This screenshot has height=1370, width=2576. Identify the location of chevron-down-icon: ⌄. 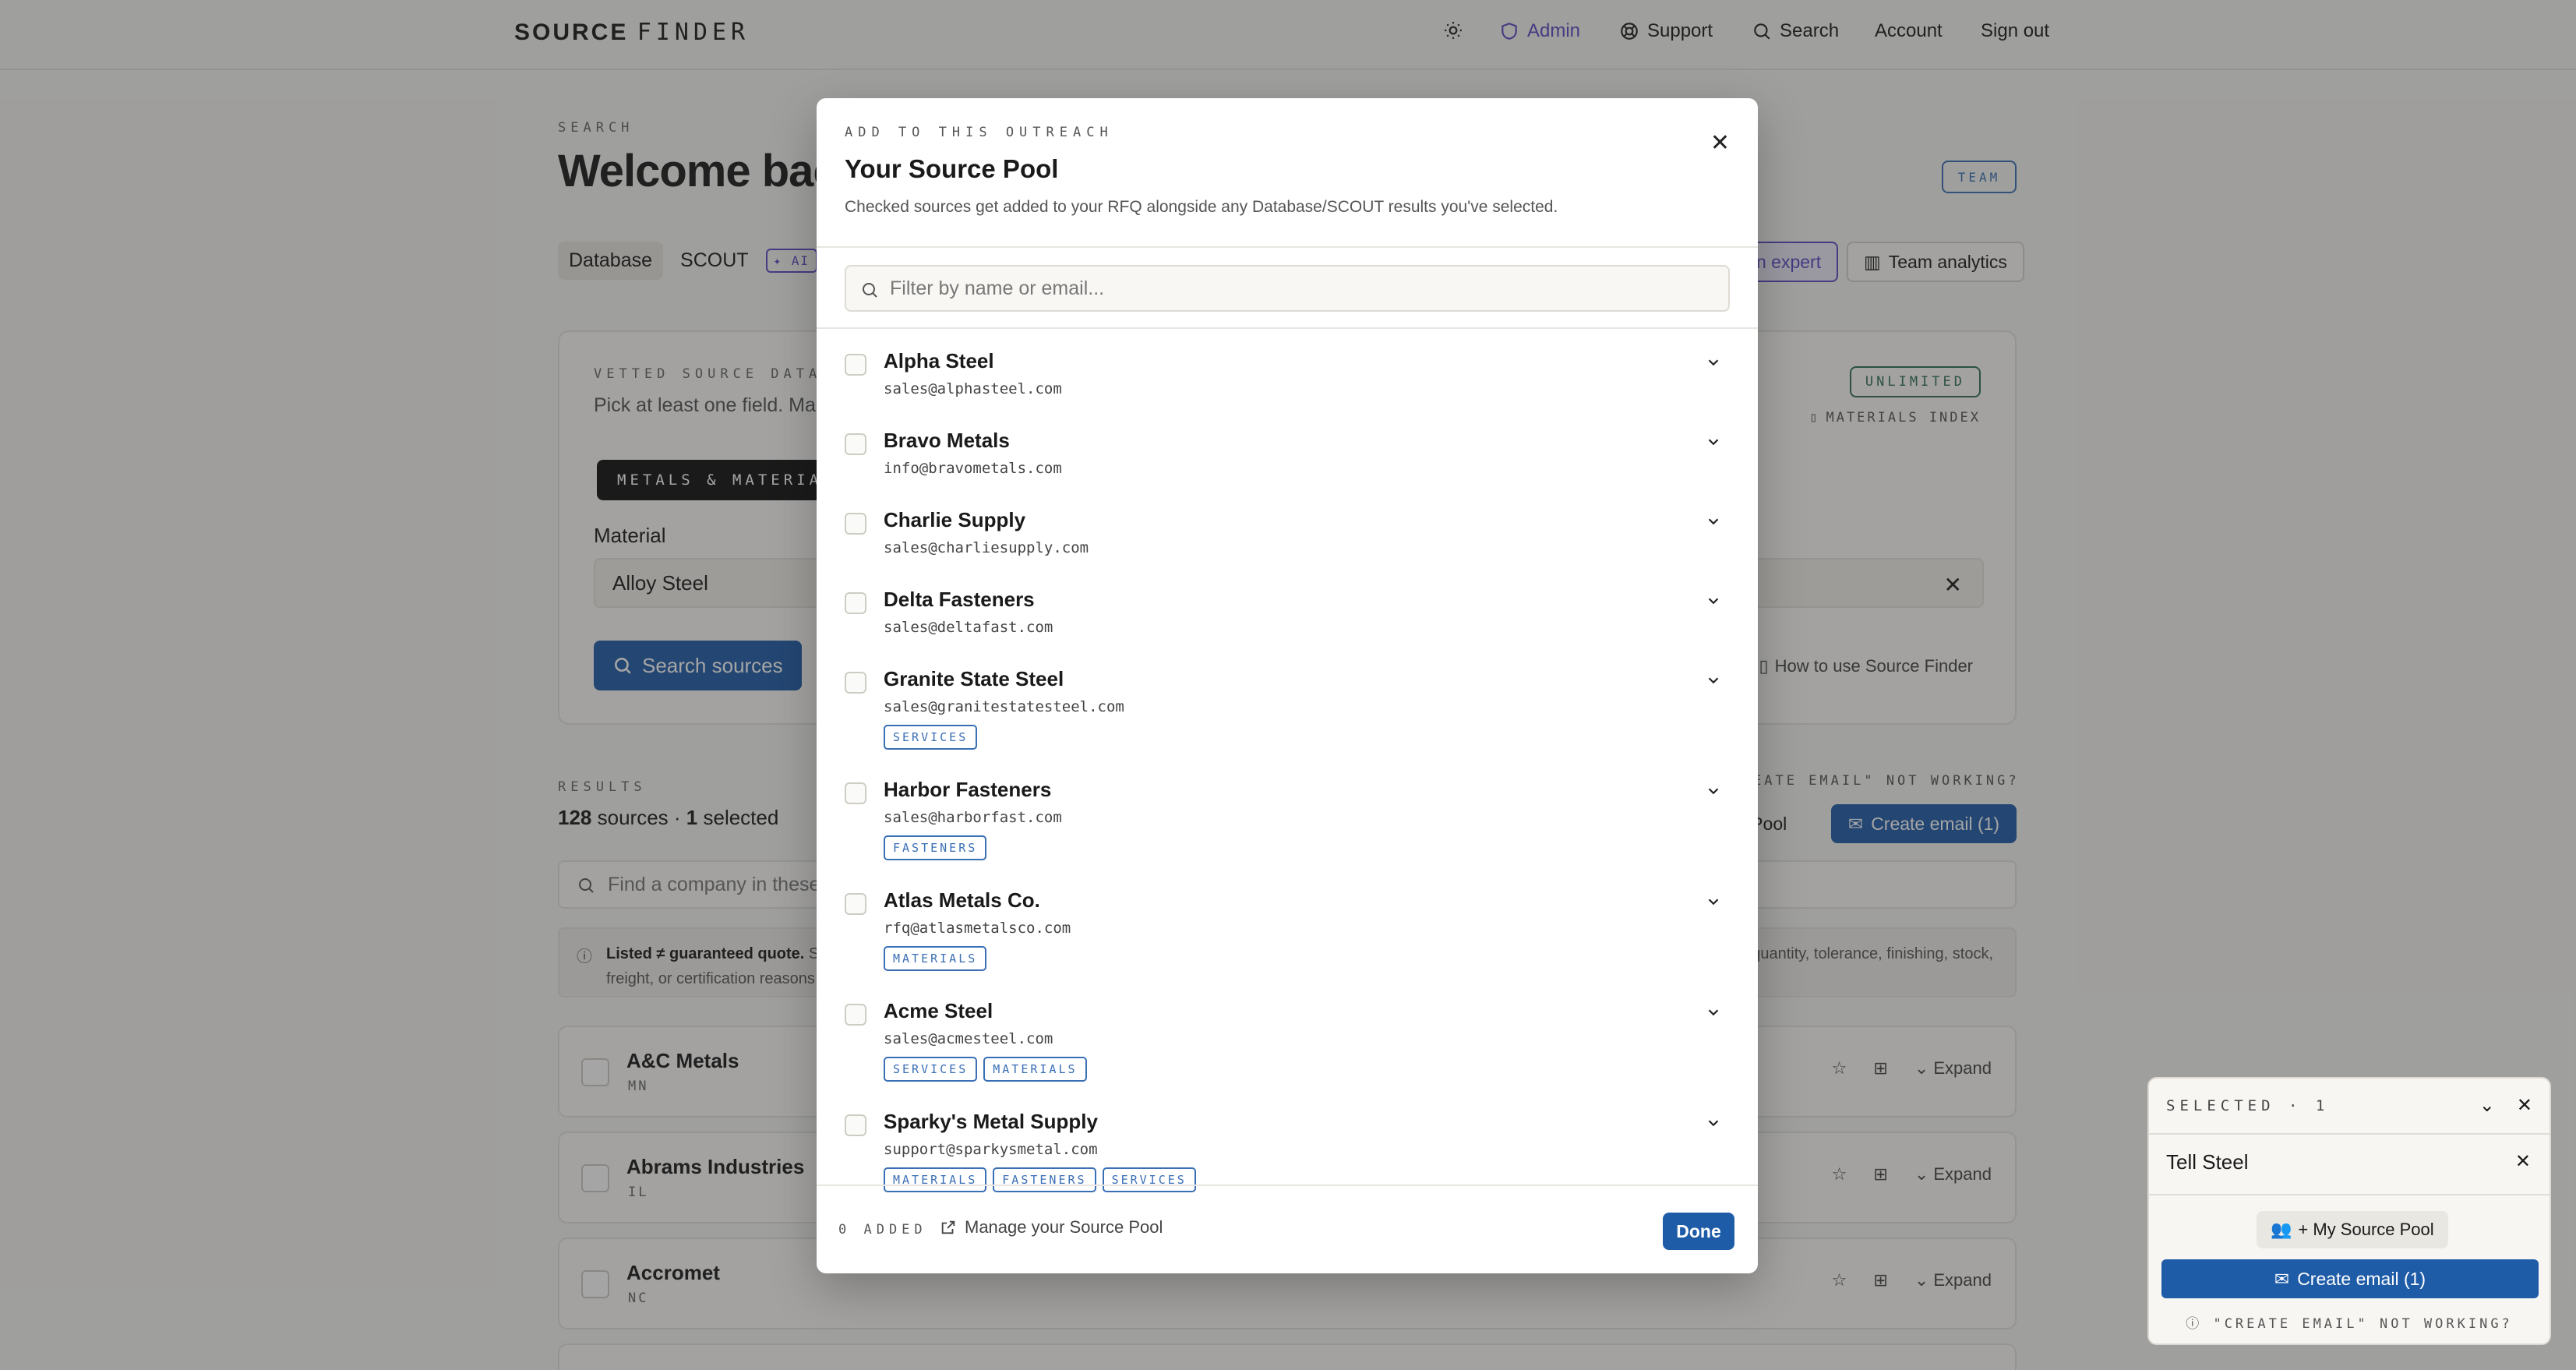
(2487, 1105).